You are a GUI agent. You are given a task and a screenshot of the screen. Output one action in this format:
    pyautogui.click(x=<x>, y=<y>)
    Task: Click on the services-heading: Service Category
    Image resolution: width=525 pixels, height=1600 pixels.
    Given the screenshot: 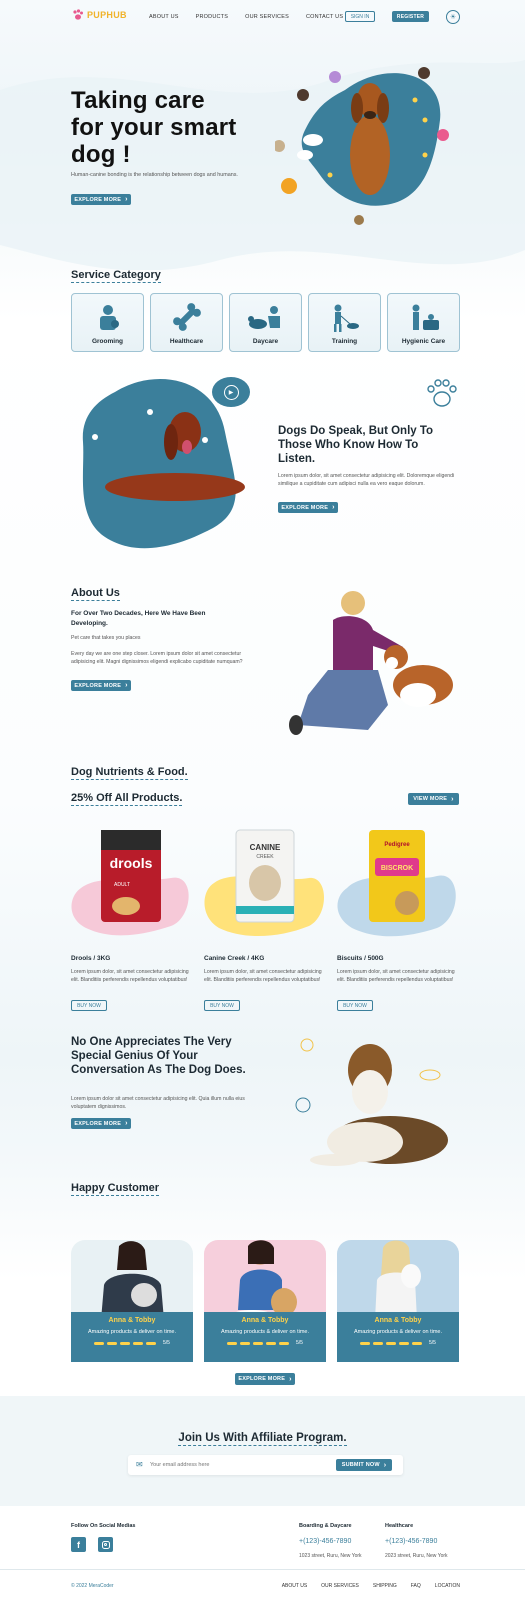 What is the action you would take?
    pyautogui.click(x=116, y=276)
    